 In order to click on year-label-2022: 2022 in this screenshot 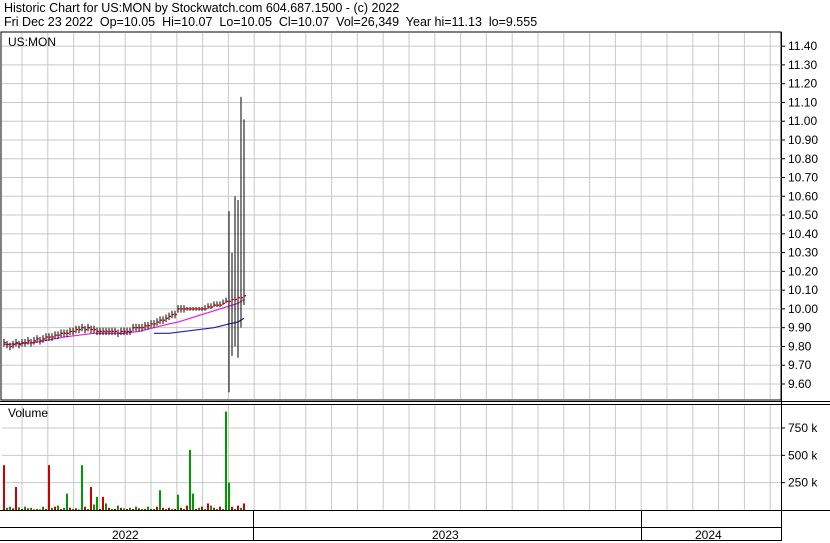, I will do `click(125, 535)`.